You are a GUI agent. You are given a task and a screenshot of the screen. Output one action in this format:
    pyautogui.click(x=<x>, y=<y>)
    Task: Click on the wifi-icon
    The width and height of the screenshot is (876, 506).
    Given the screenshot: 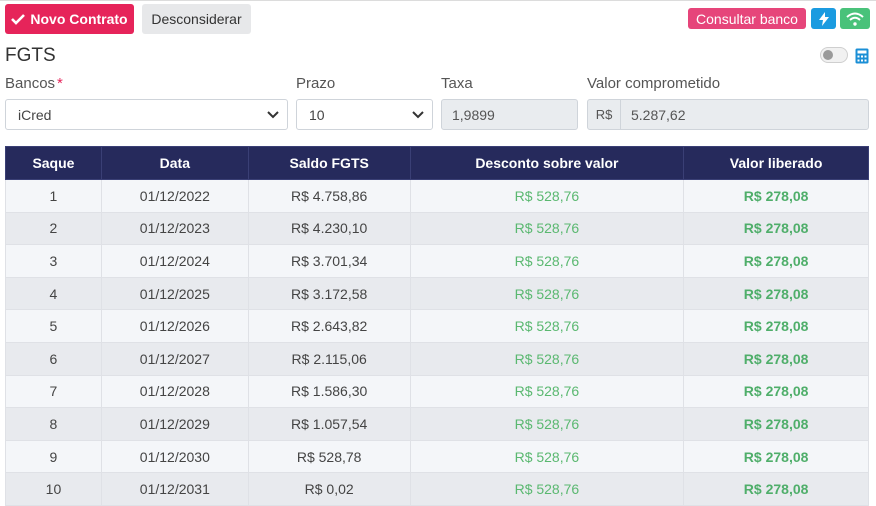 What is the action you would take?
    pyautogui.click(x=855, y=19)
    